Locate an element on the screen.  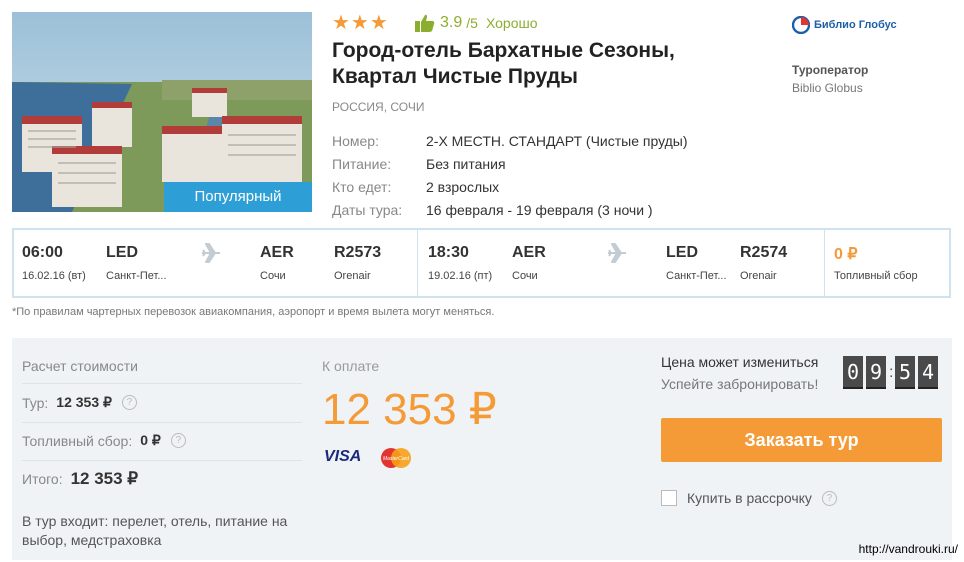
return-airline: Orenair is located at coordinates (758, 276).